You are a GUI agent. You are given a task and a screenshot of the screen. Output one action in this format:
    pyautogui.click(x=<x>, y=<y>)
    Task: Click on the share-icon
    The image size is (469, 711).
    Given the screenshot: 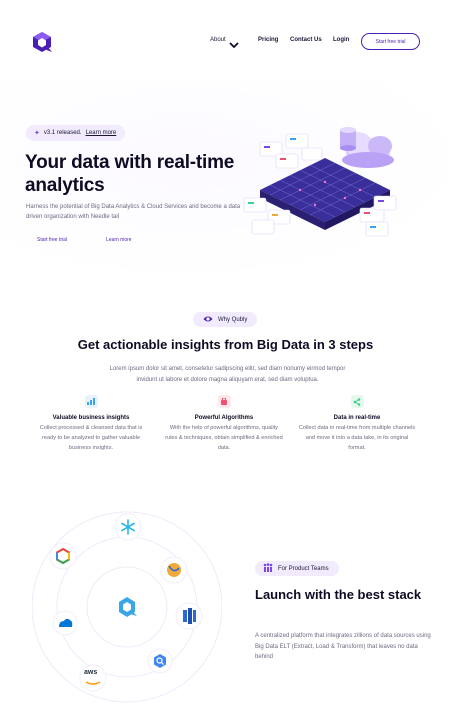 What is the action you would take?
    pyautogui.click(x=357, y=401)
    